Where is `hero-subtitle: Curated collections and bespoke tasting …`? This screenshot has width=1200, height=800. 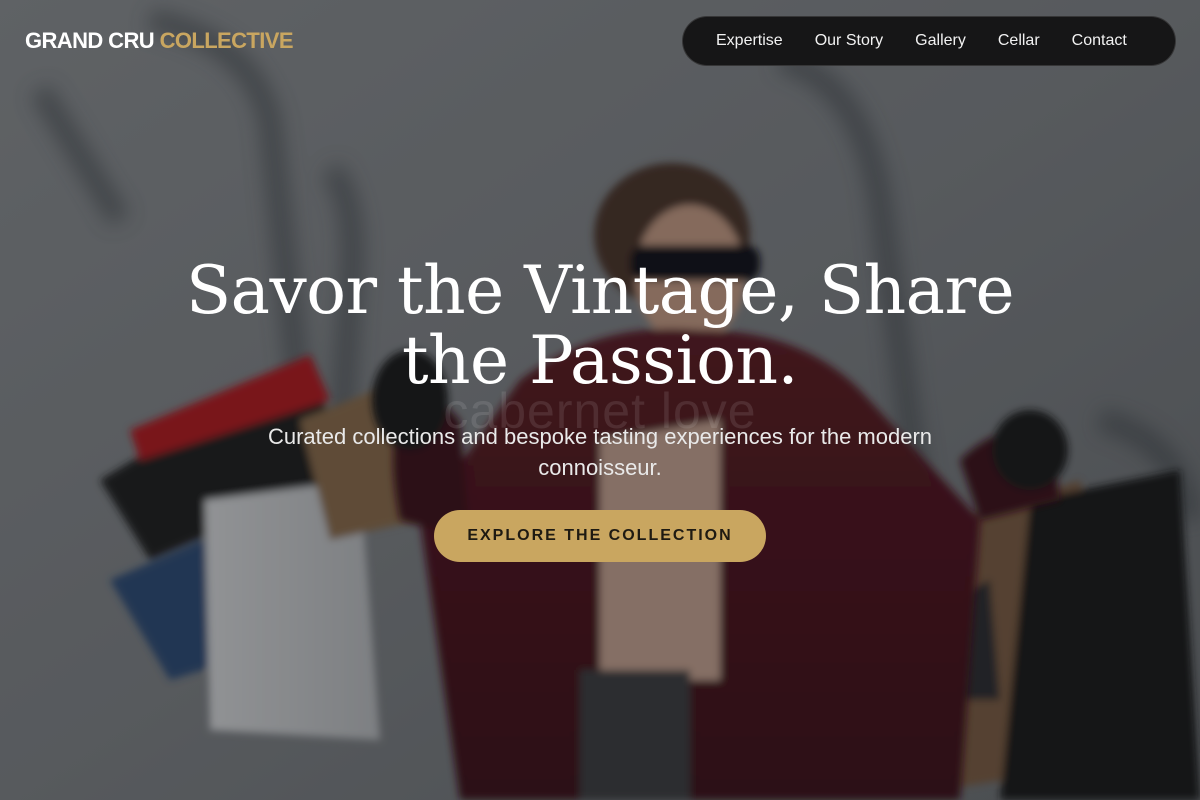
hero-subtitle: Curated collections and bespoke tasting … is located at coordinates (600, 452).